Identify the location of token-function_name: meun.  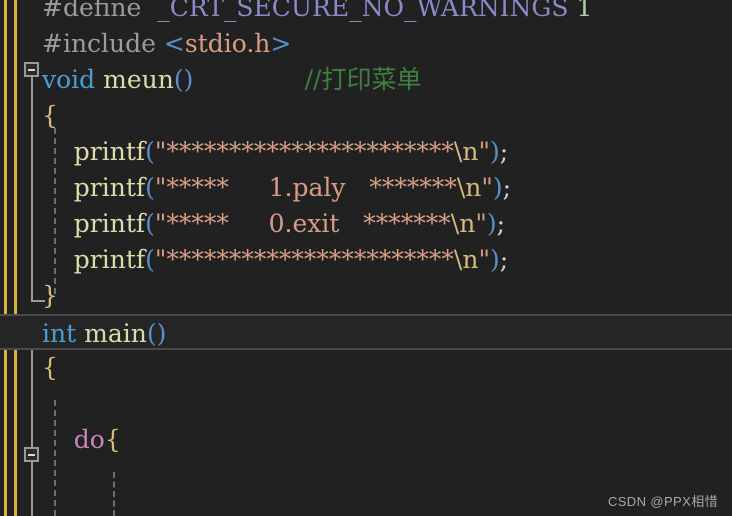
(138, 79).